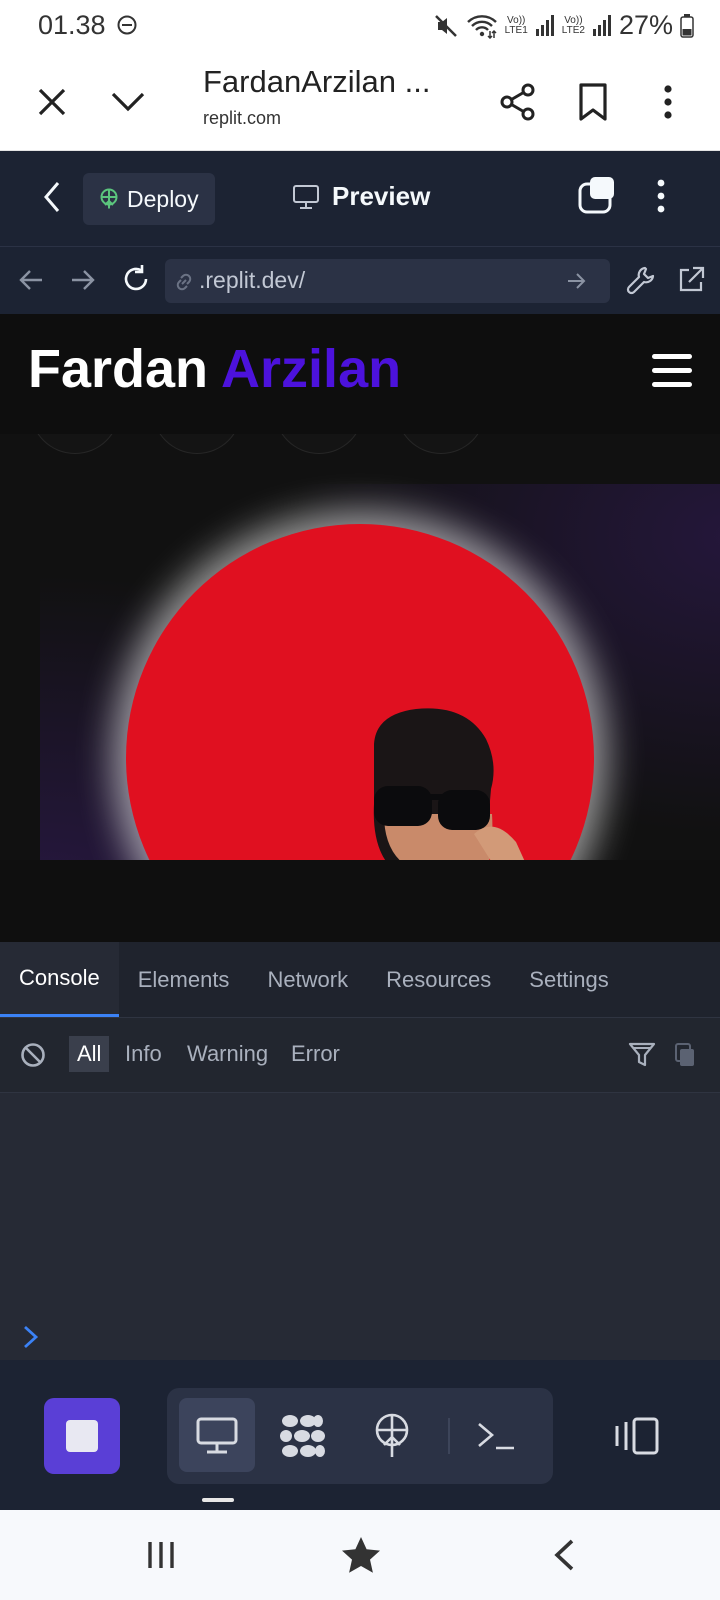  I want to click on mute-icon, so click(446, 26).